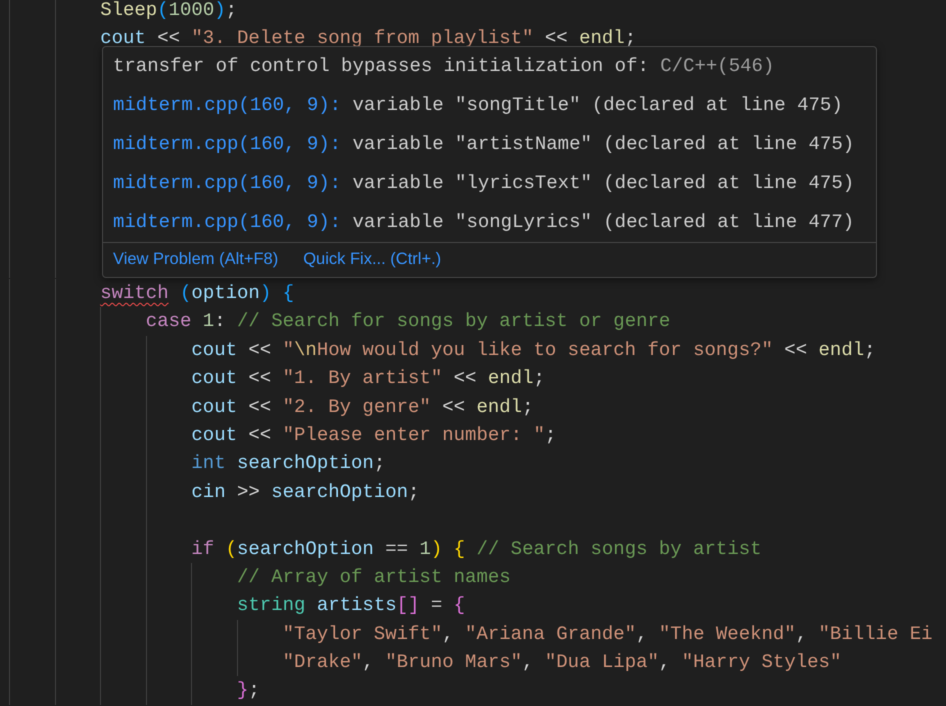 This screenshot has width=946, height=706. I want to click on code-line: if (searchOption == 1) { // Search songs by artist, so click(476, 549).